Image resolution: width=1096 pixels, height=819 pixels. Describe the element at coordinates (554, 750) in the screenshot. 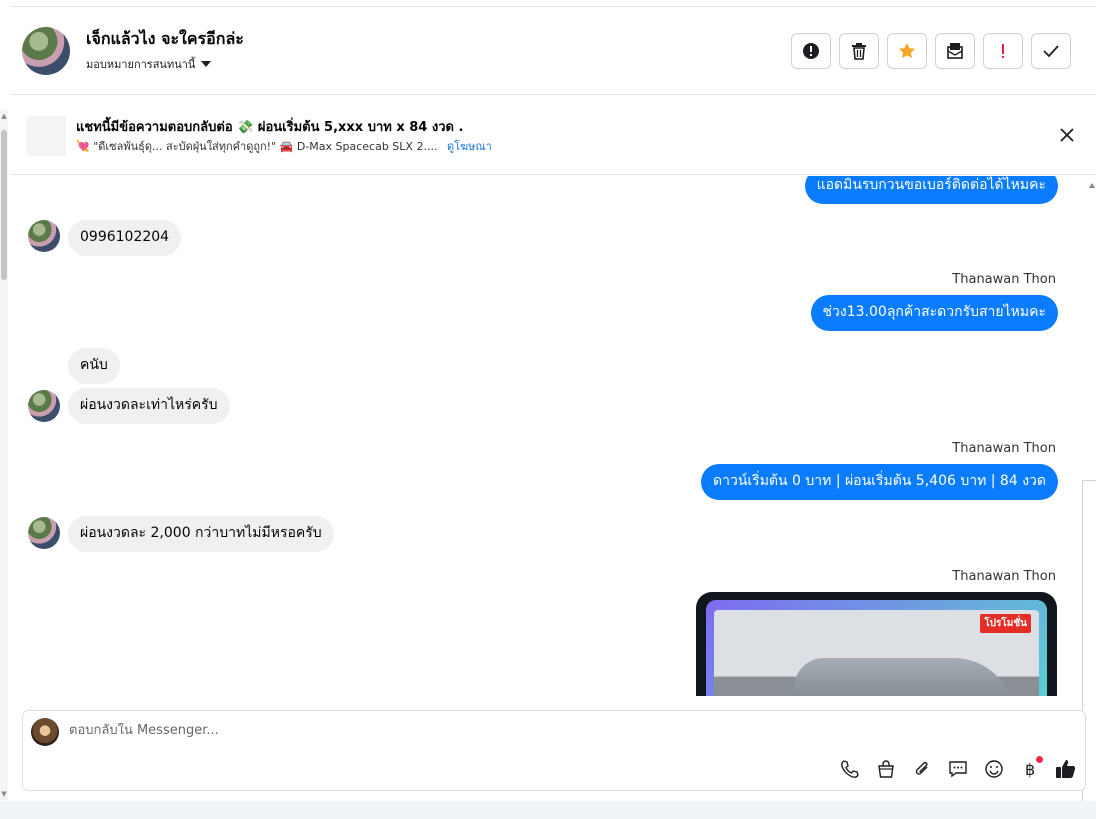

I see `reply-composer: ฿` at that location.